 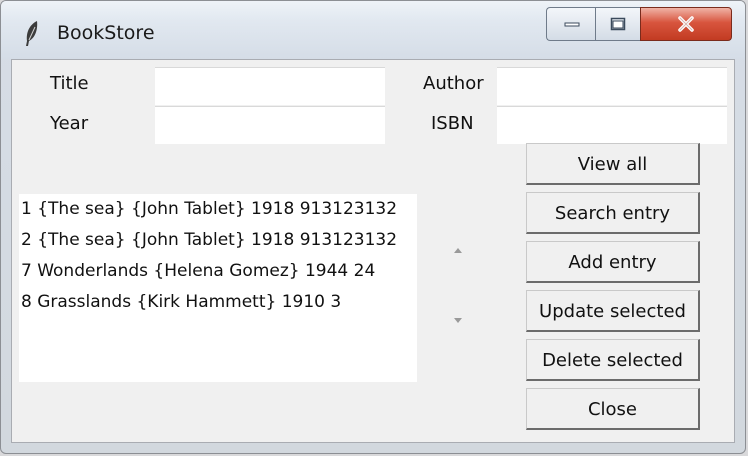 What do you see at coordinates (32, 33) in the screenshot?
I see `feather-icon` at bounding box center [32, 33].